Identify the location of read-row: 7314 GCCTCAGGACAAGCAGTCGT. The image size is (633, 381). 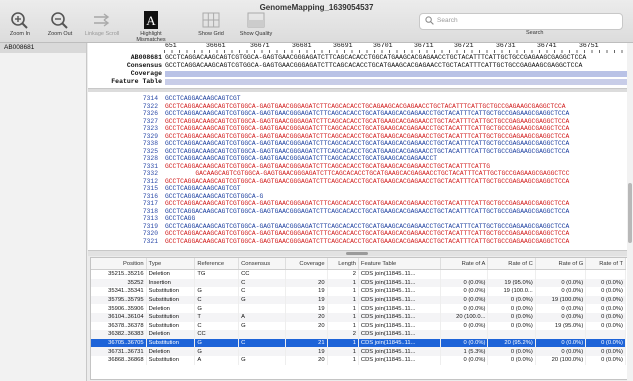
(357, 98).